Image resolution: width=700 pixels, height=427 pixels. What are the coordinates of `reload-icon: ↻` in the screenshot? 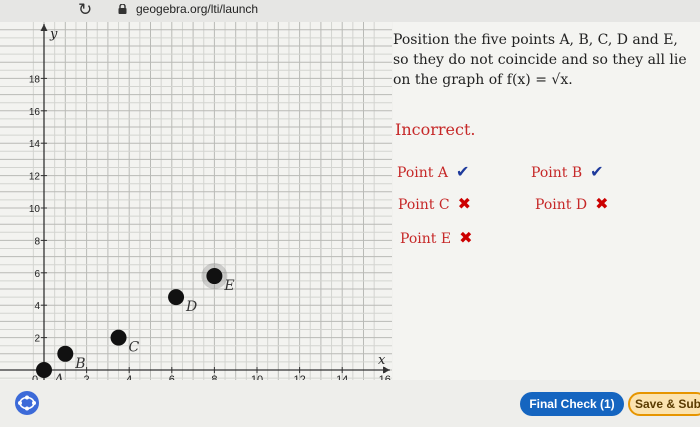 It's located at (85, 10).